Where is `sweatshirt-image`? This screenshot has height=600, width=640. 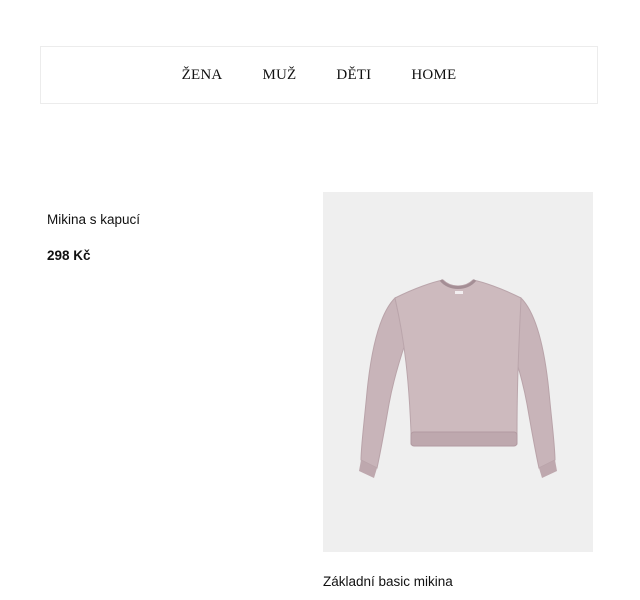 sweatshirt-image is located at coordinates (458, 378).